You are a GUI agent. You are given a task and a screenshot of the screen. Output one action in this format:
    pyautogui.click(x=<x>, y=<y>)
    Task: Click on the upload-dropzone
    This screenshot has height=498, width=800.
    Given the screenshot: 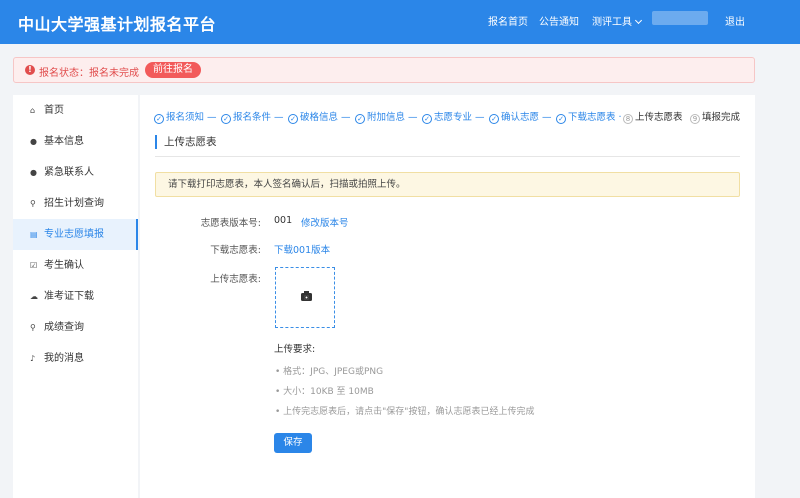 What is the action you would take?
    pyautogui.click(x=305, y=297)
    